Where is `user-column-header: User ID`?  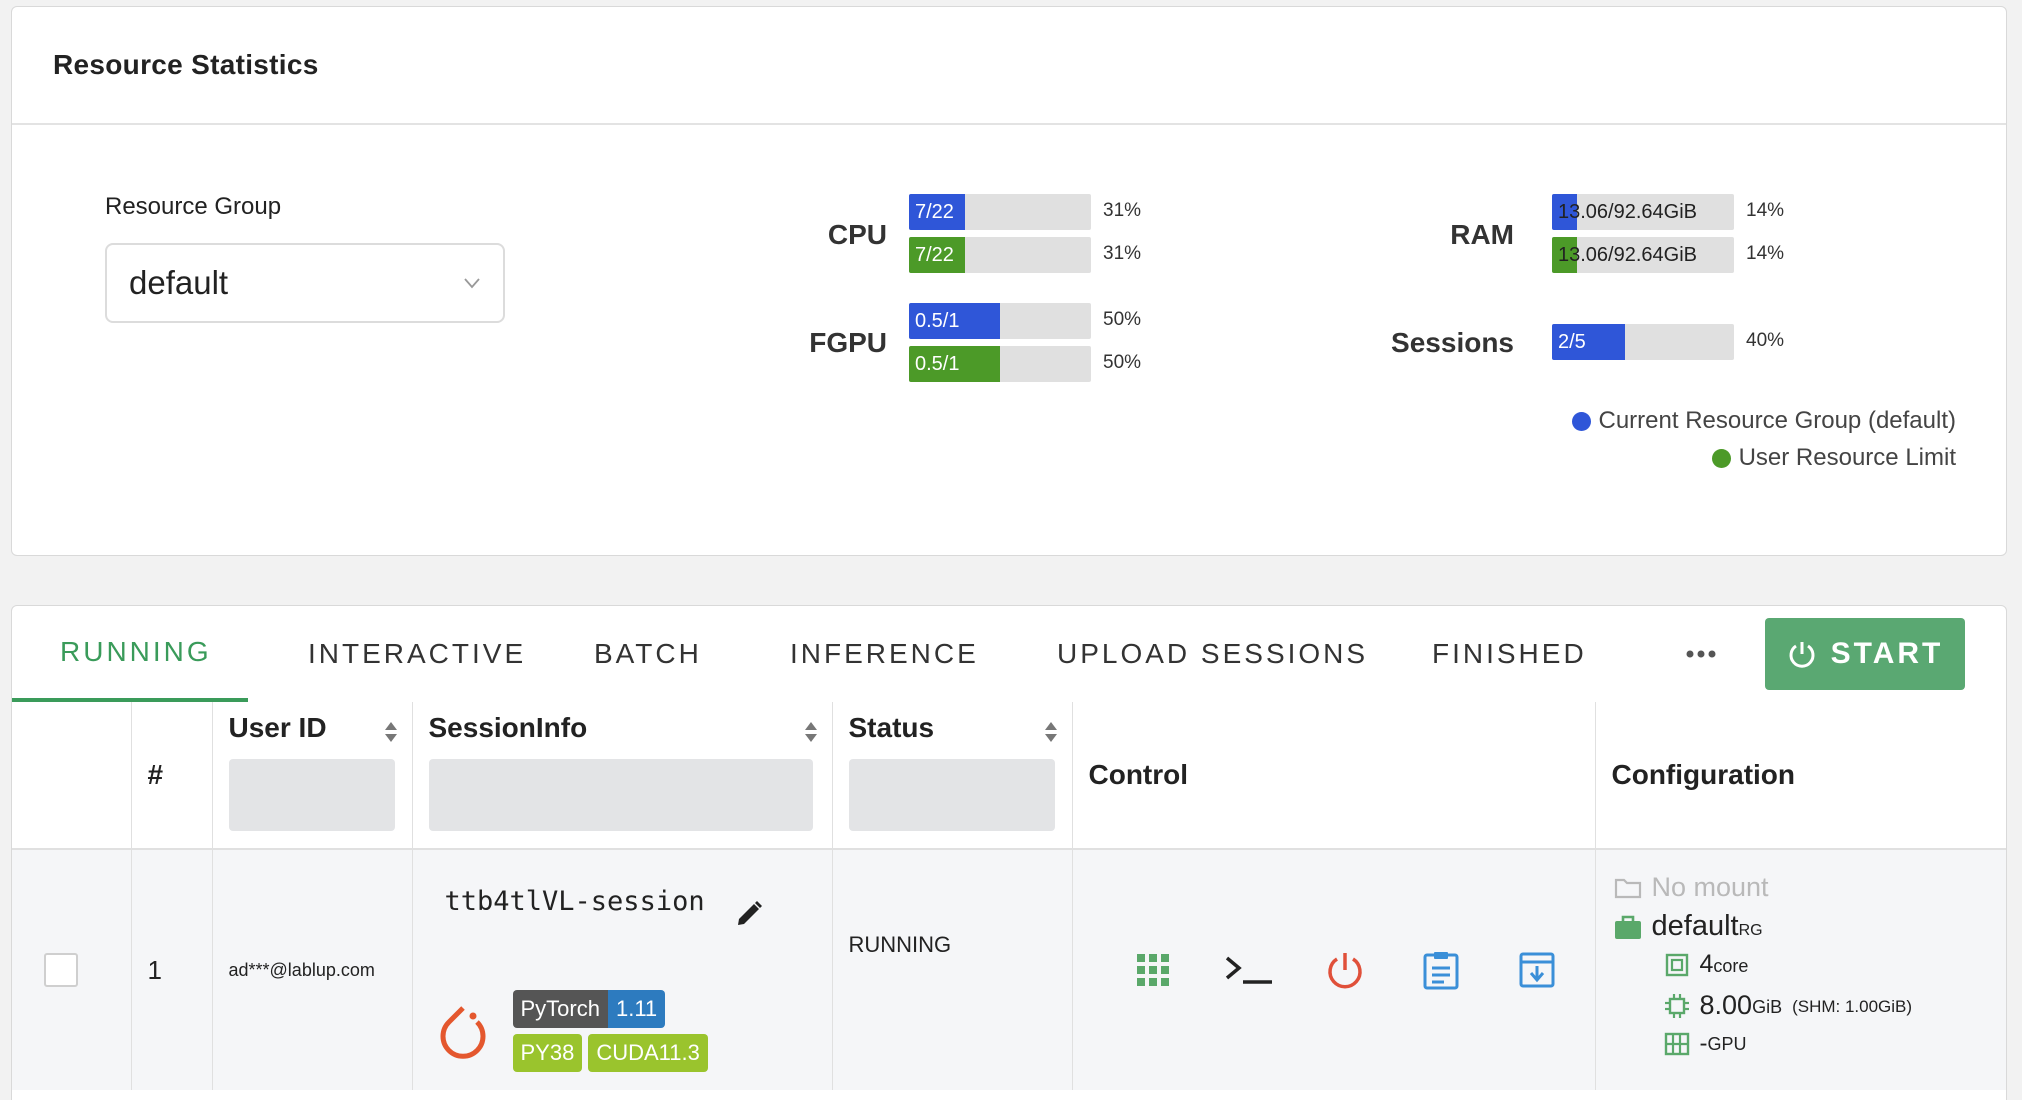
user-column-header: User ID is located at coordinates (312, 776).